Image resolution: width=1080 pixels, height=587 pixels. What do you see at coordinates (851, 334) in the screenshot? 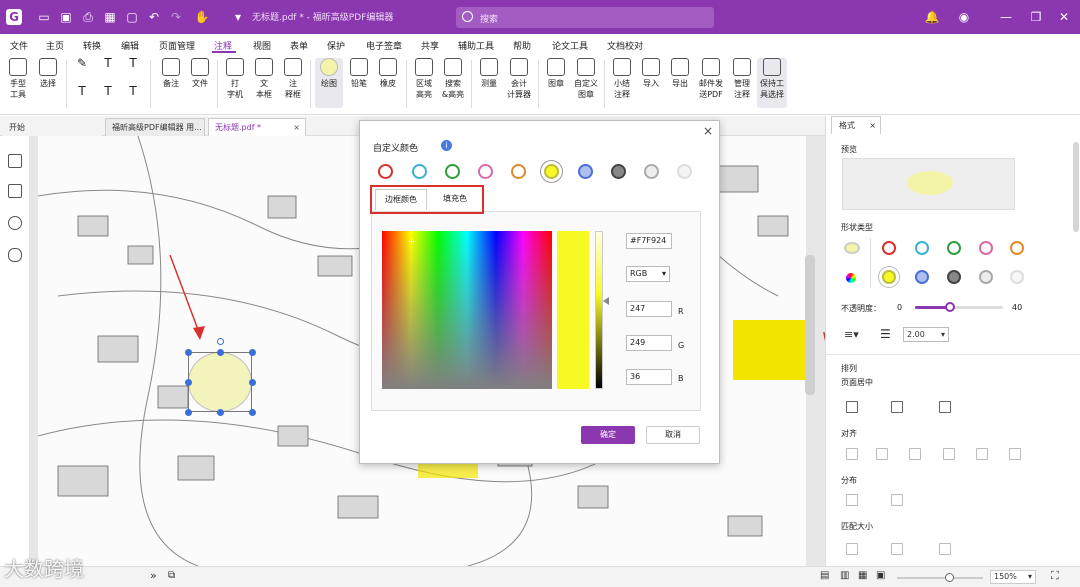
I see `line-style-icon: ≡▾` at bounding box center [851, 334].